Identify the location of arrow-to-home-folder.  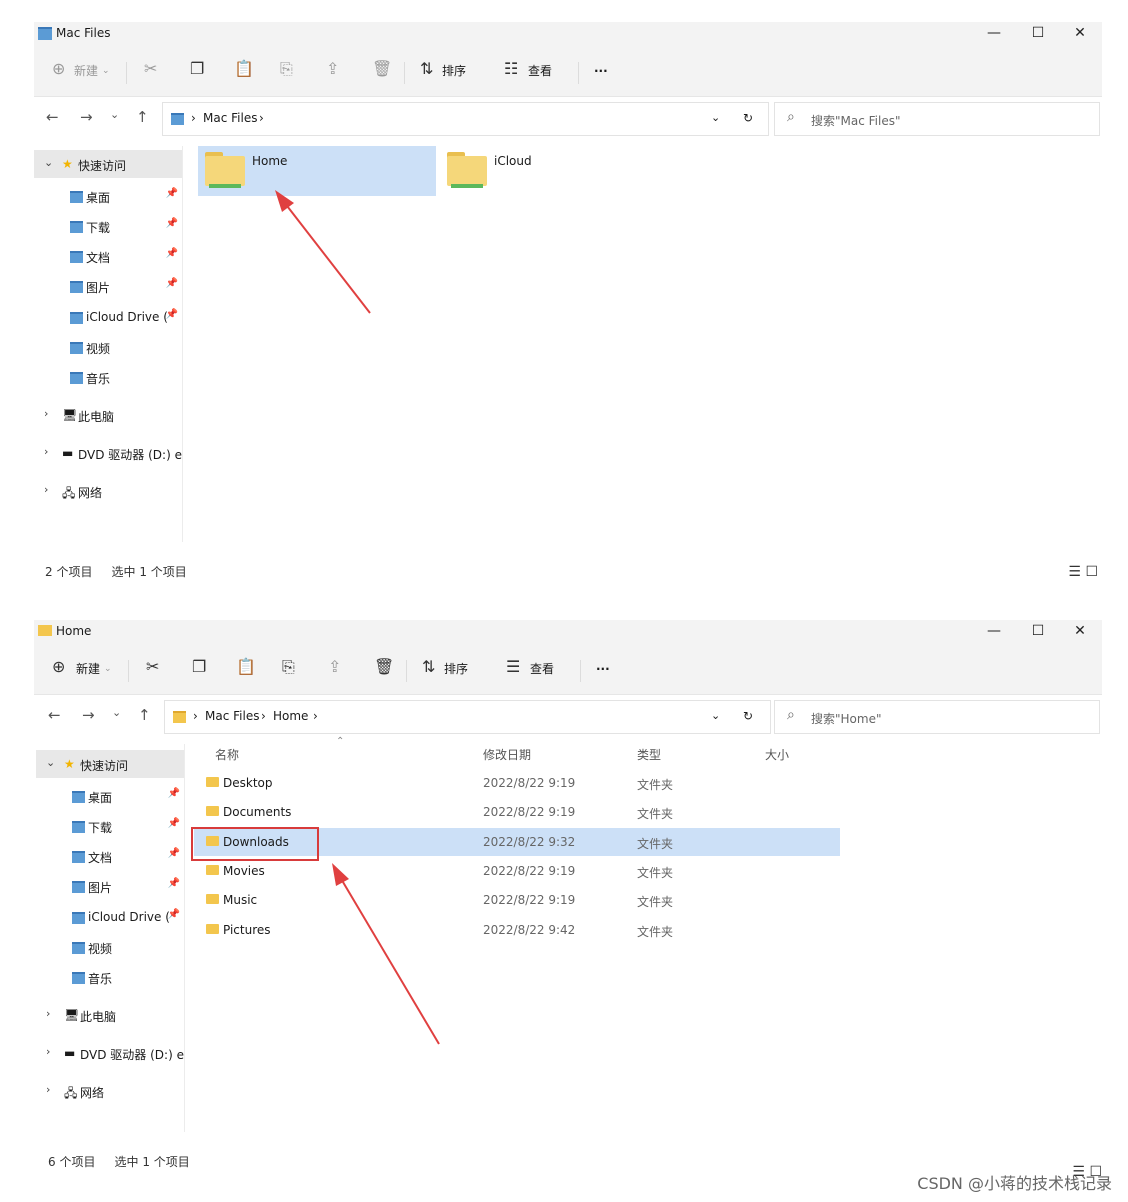
(323, 252).